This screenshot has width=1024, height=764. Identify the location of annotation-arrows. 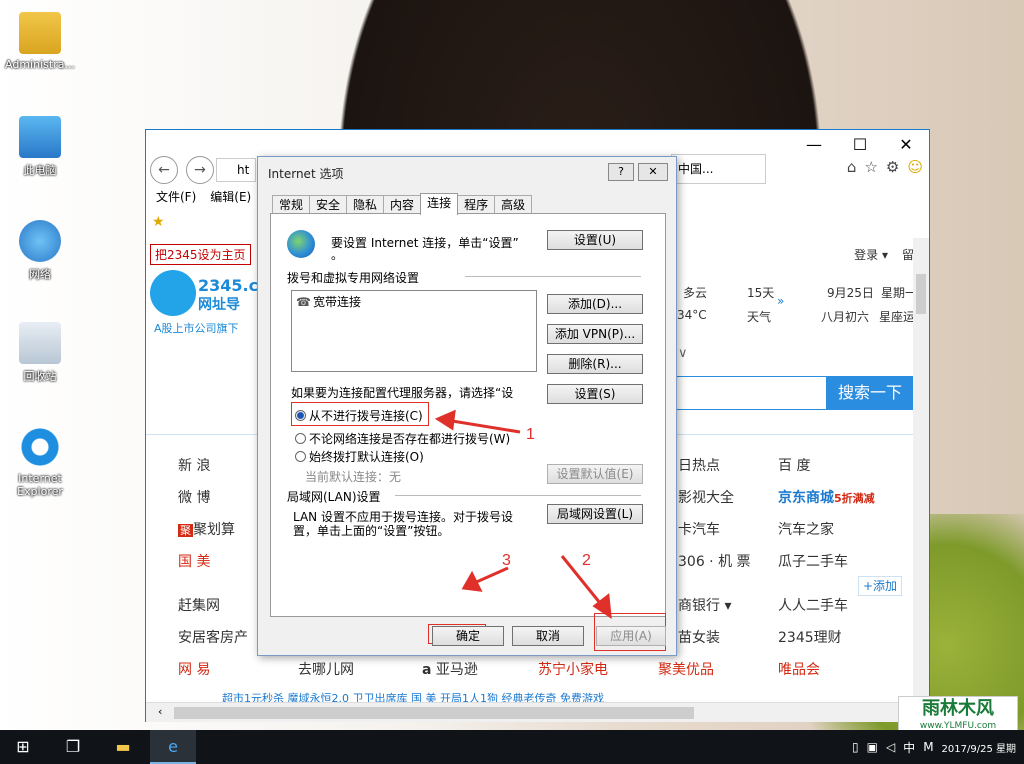
(523, 514).